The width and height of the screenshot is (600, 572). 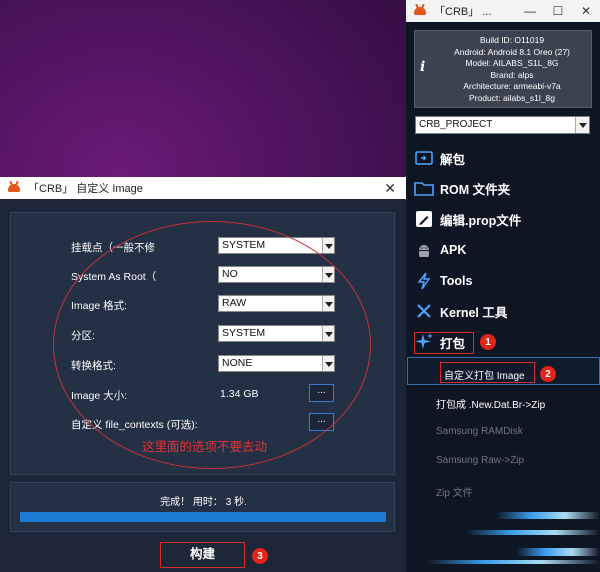 What do you see at coordinates (205, 447) in the screenshot?
I see `annotation-note: 这里面的选项不要去动` at bounding box center [205, 447].